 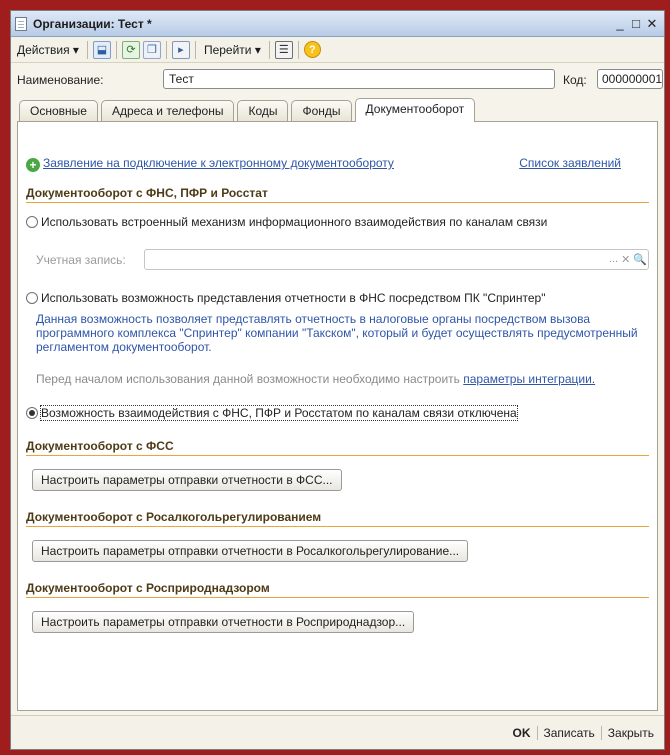 What do you see at coordinates (337, 732) in the screenshot?
I see `footer-bar: OK Записать Закрыть` at bounding box center [337, 732].